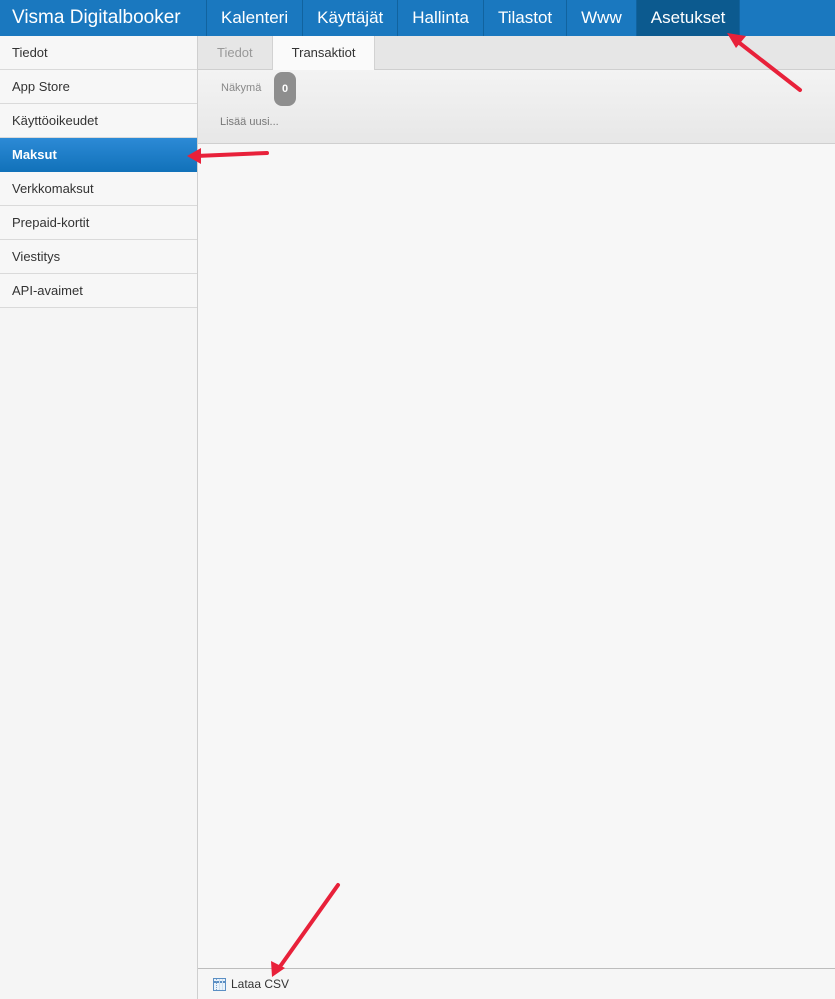  I want to click on spreadsheet-icon, so click(219, 984).